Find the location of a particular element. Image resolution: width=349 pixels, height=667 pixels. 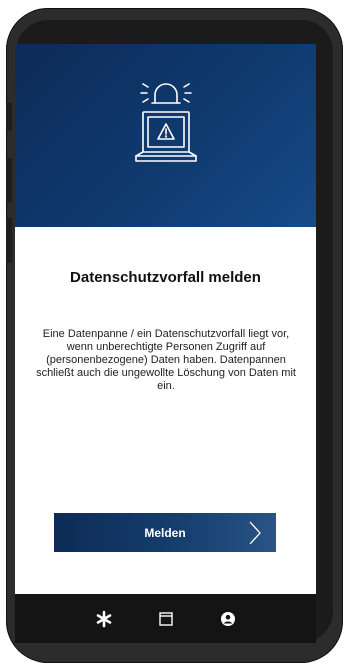

user-circle-icon is located at coordinates (227, 618).